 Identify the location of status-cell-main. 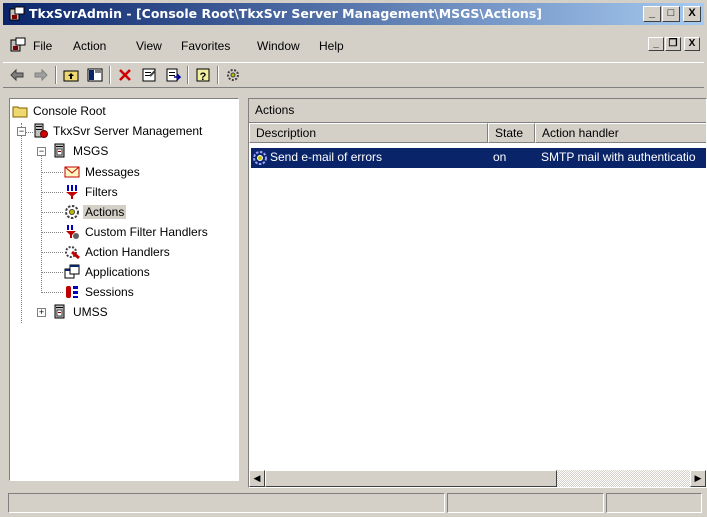
(226, 503).